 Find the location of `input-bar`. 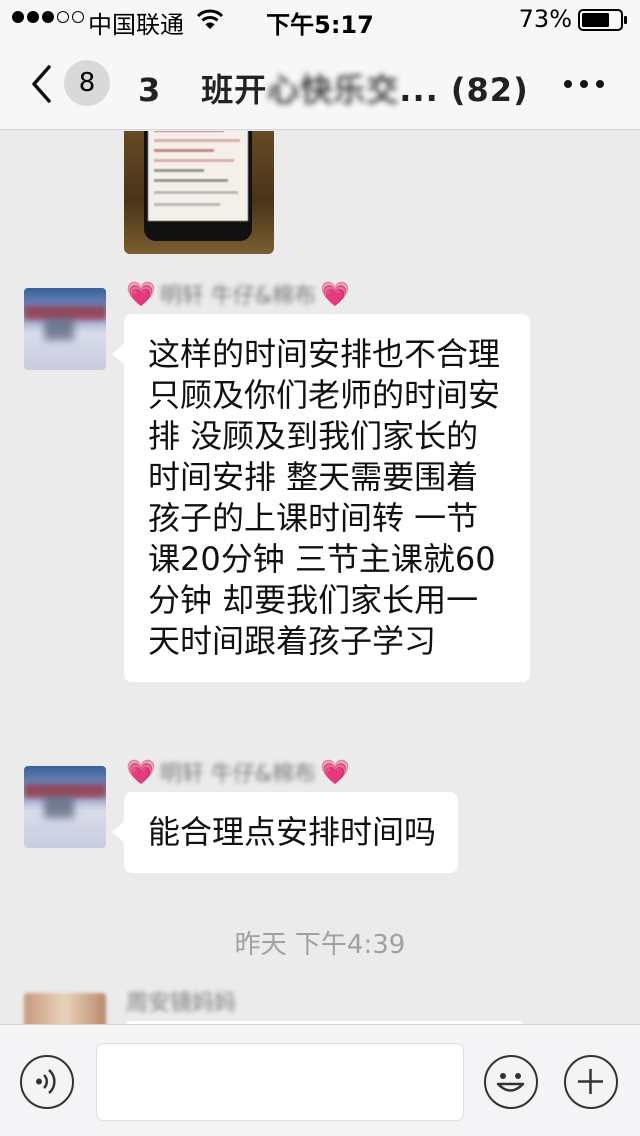

input-bar is located at coordinates (320, 1080).